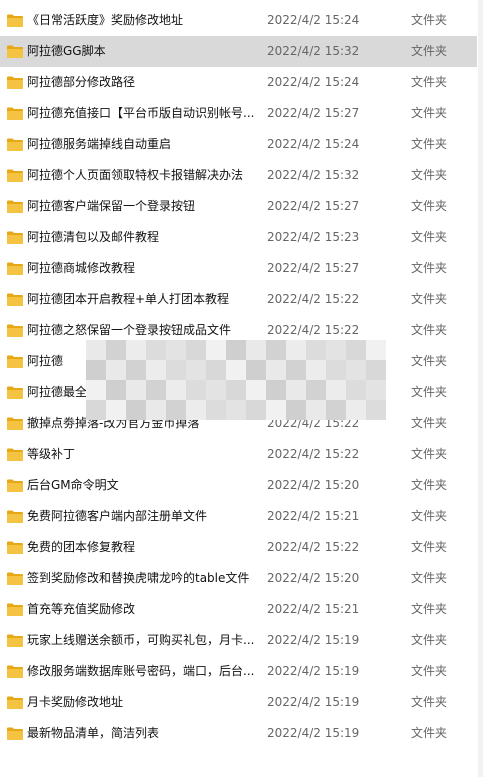 The image size is (483, 777). Describe the element at coordinates (135, 175) in the screenshot. I see `file-name: 阿拉德个人页面领取特权卡报错解决办法` at that location.